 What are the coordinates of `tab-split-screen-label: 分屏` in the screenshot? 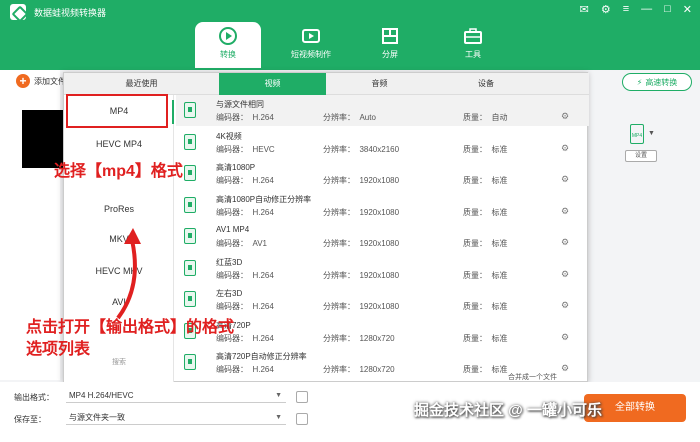 It's located at (390, 54).